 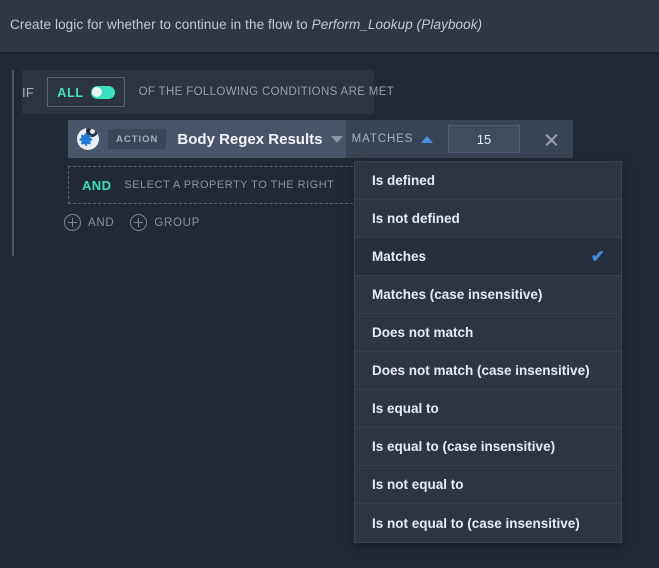 I want to click on conditions-met-label: OF THE FOLLOWING CONDITIONS ARE MET, so click(x=266, y=92).